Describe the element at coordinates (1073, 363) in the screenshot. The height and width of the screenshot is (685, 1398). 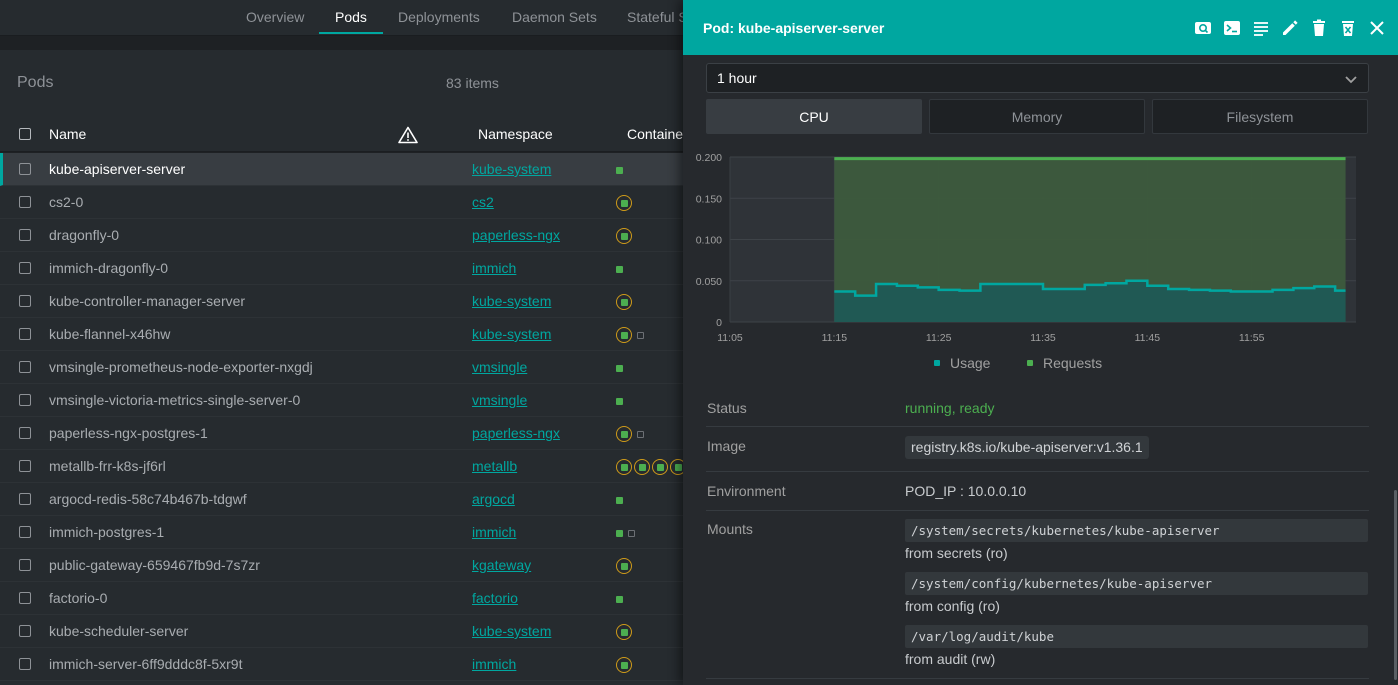
I see `legend-requests-label: Requests` at that location.